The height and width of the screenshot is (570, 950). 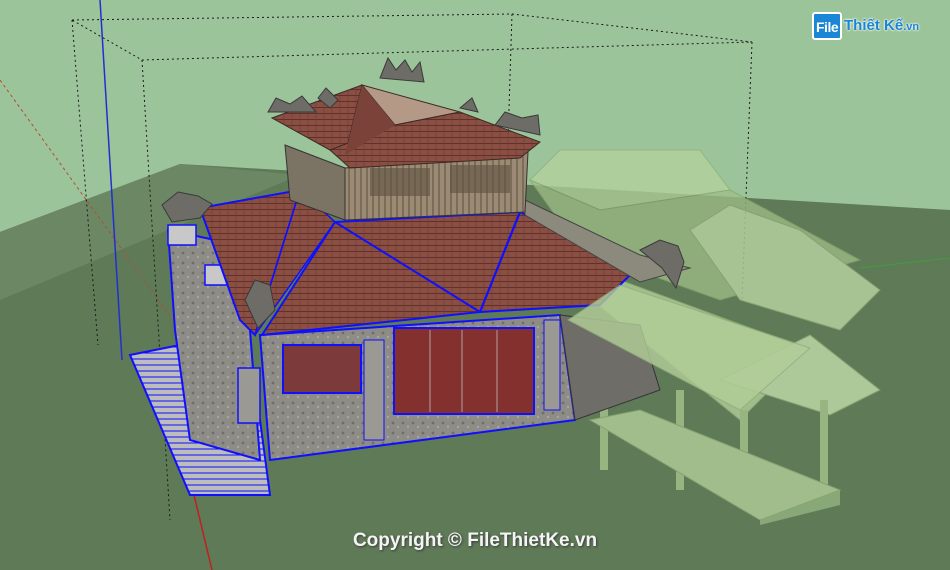 What do you see at coordinates (827, 26) in the screenshot?
I see `logo-file-badge: File` at bounding box center [827, 26].